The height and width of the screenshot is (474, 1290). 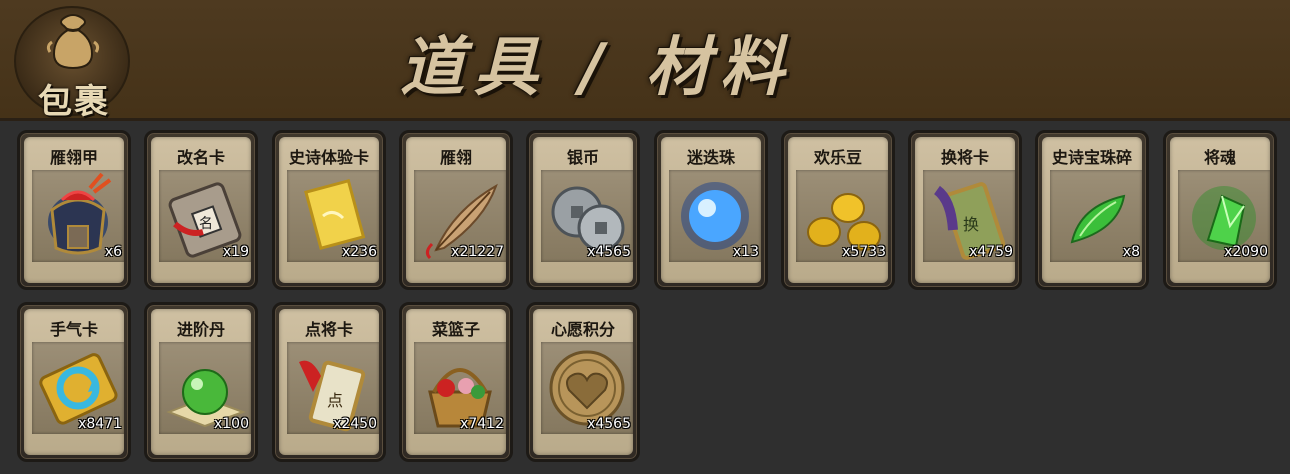 What do you see at coordinates (1246, 252) in the screenshot?
I see `item-count: x2090` at bounding box center [1246, 252].